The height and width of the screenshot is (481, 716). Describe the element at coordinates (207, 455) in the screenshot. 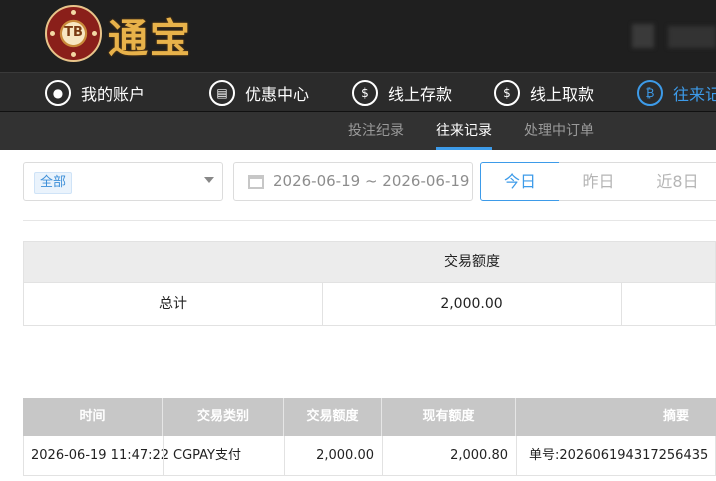

I see `cell-type: CGPAY支付` at that location.